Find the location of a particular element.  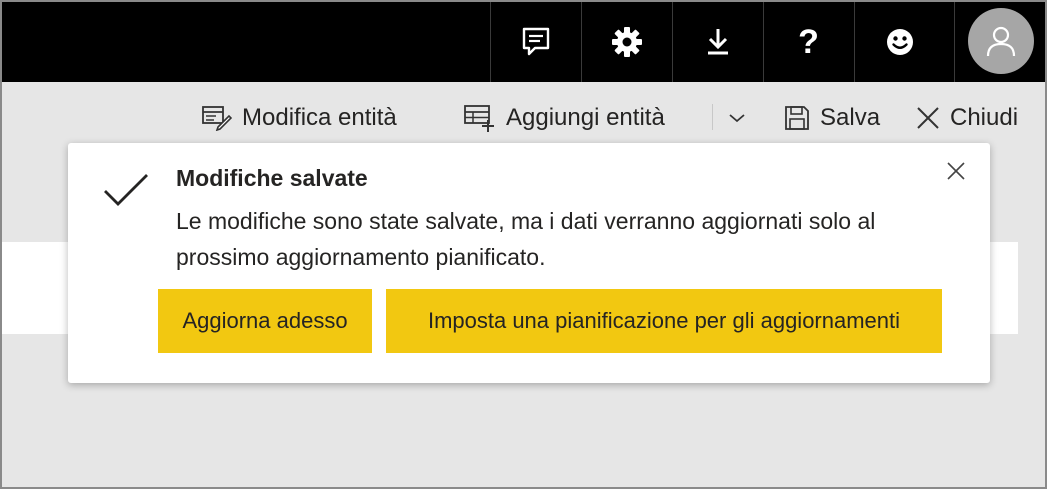

settings-button is located at coordinates (626, 42).